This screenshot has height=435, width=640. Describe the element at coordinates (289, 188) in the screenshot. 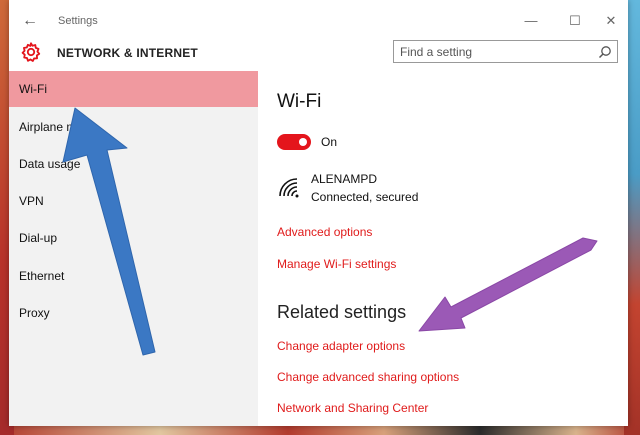

I see `wifi-signal-icon` at that location.